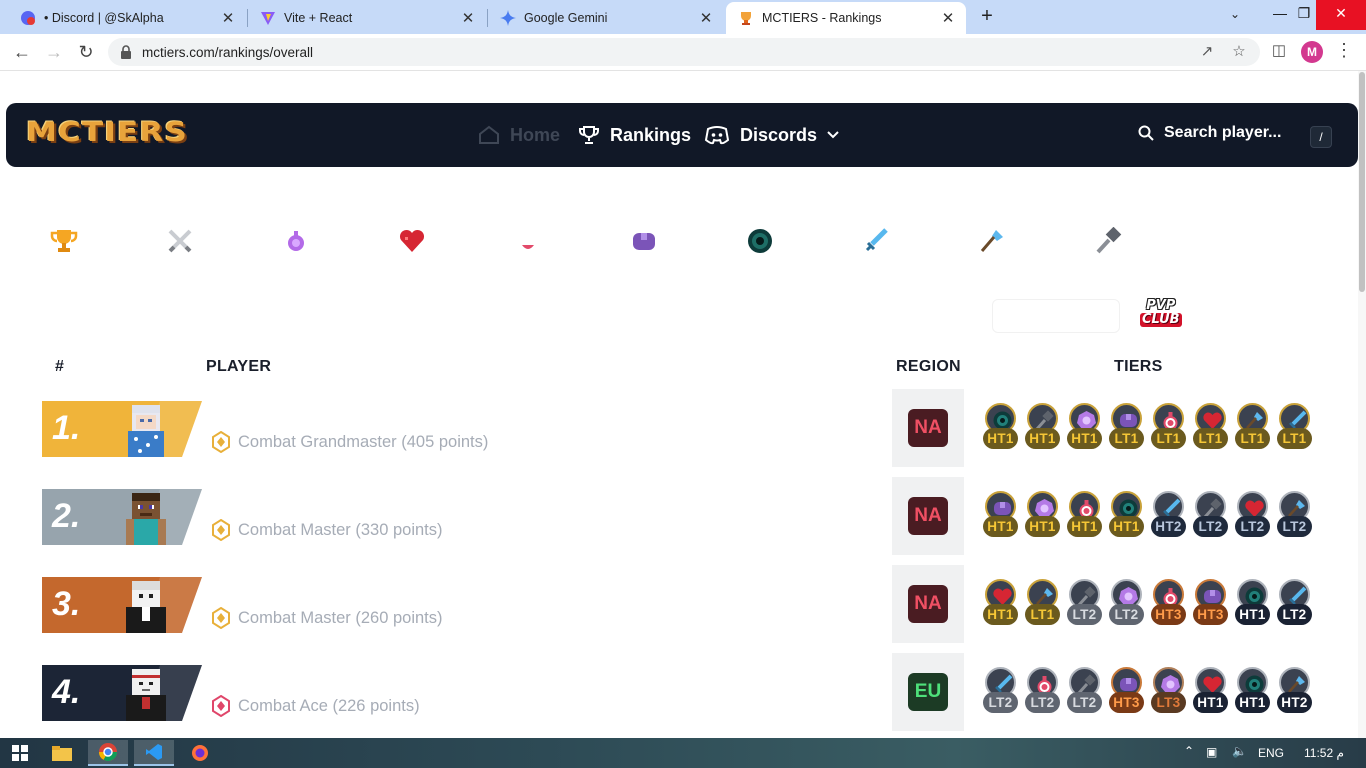 The width and height of the screenshot is (1366, 768). I want to click on pvp-club-logo: PVP CLUB, so click(1161, 313).